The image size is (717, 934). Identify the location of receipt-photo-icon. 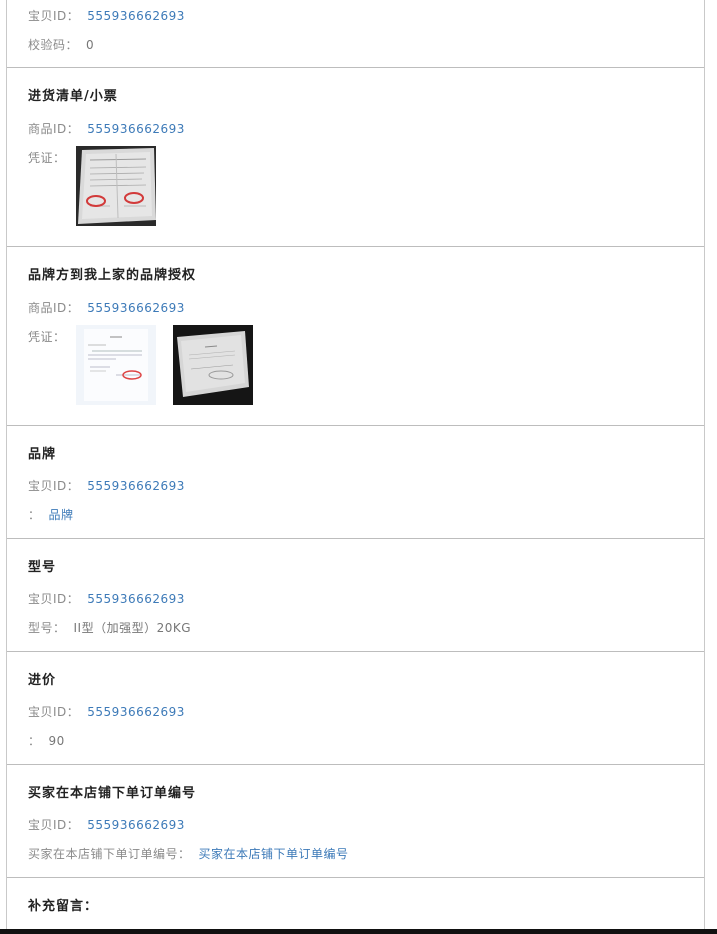
(116, 186).